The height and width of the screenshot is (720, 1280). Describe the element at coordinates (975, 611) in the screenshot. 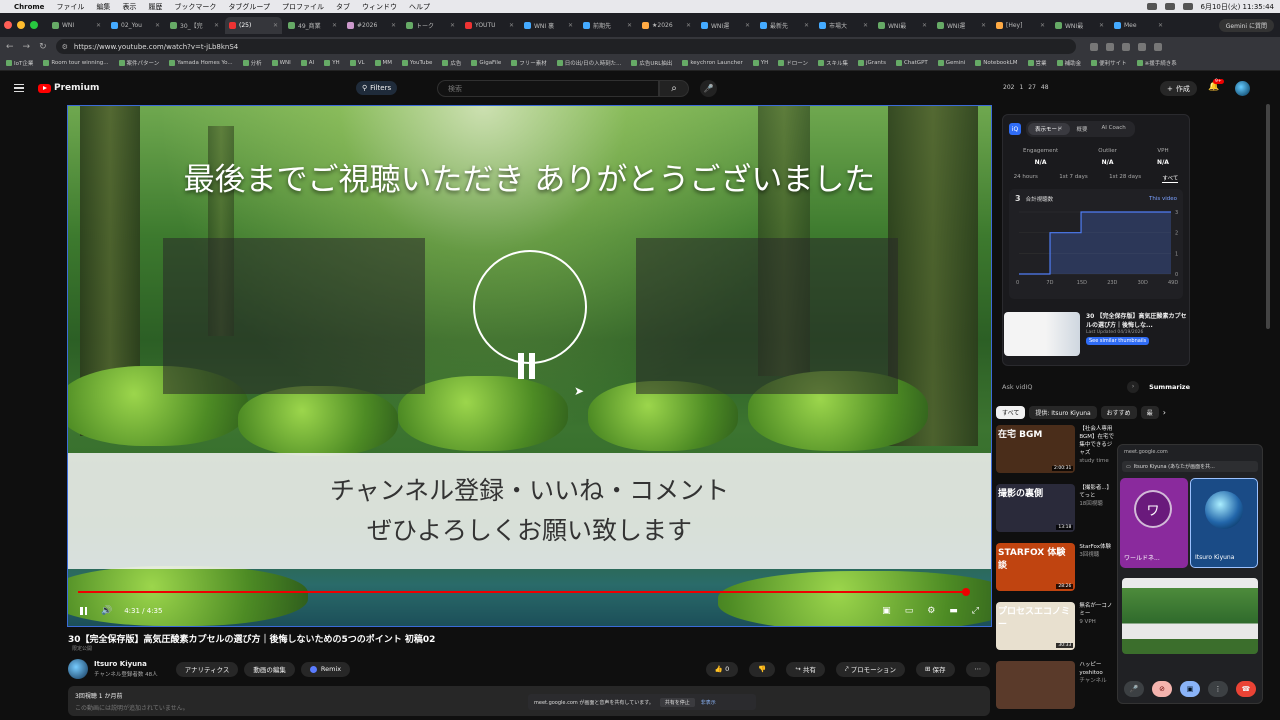

I see `fullscreen-icon: ⤢` at that location.